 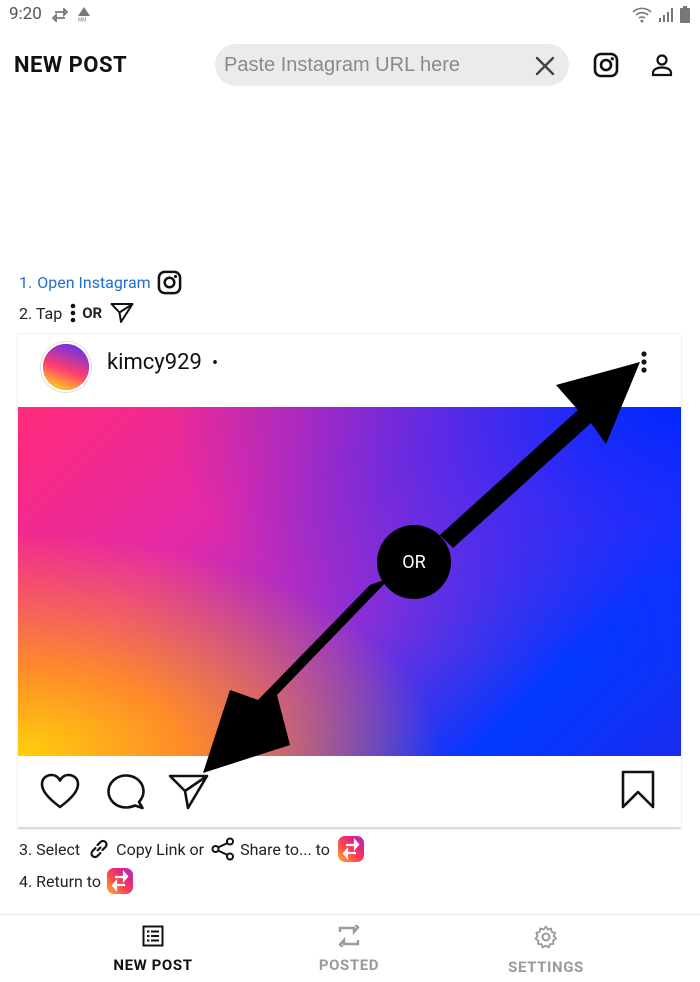 I want to click on clear-button, so click(x=545, y=66).